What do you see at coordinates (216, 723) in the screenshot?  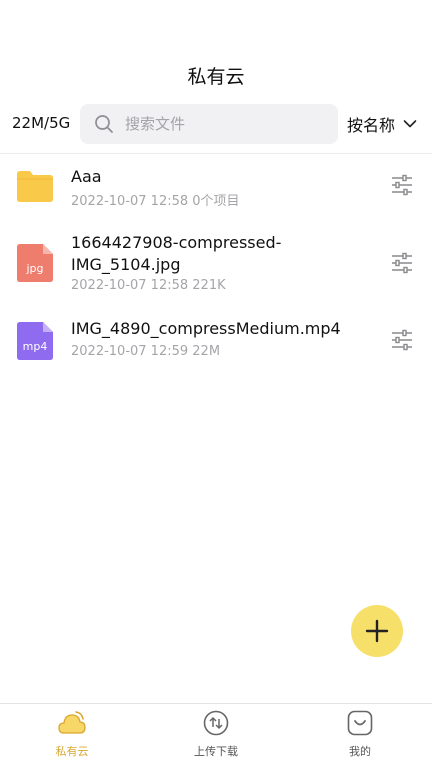 I see `transfer-icon` at bounding box center [216, 723].